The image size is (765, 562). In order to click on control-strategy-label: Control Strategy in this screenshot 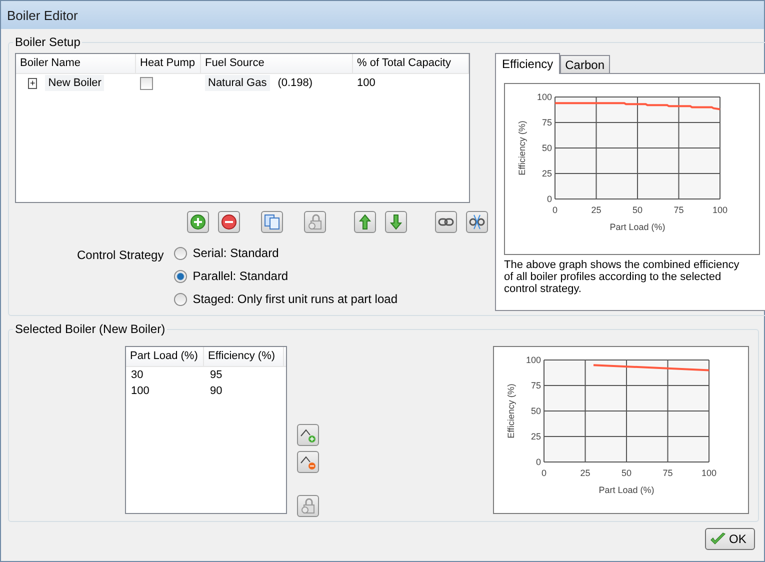, I will do `click(120, 255)`.